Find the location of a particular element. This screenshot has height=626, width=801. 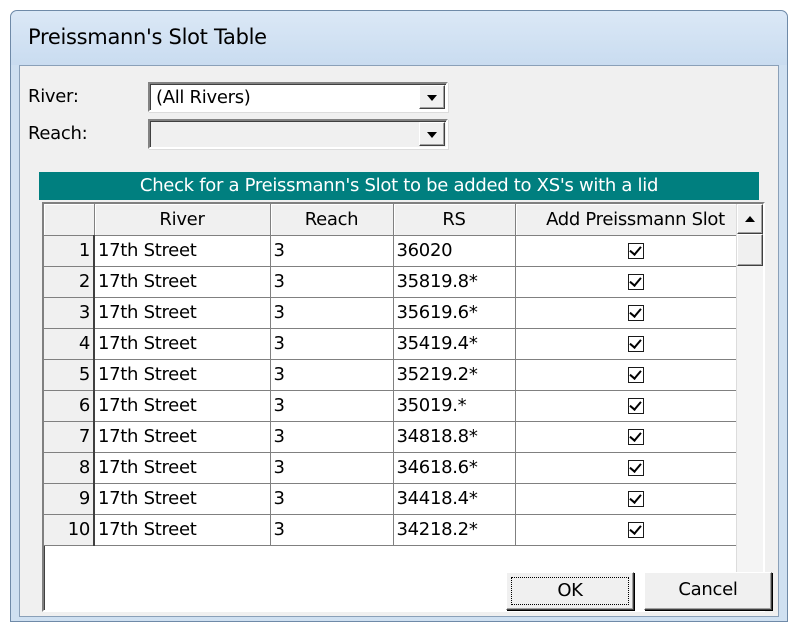

cell-rs: 35419.4* is located at coordinates (454, 344).